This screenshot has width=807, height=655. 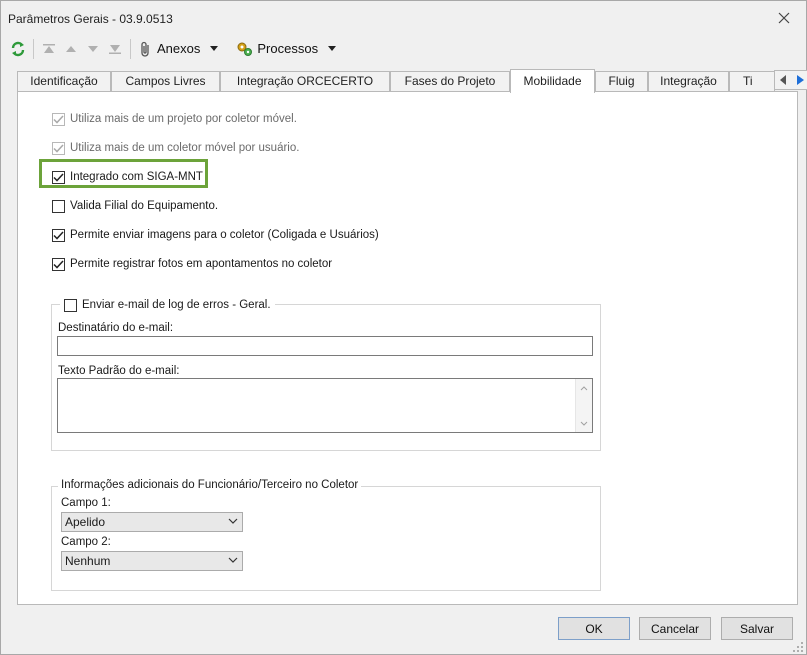 What do you see at coordinates (403, 18) in the screenshot?
I see `title-bar: Parâmetros Gerais - 03.9.0513` at bounding box center [403, 18].